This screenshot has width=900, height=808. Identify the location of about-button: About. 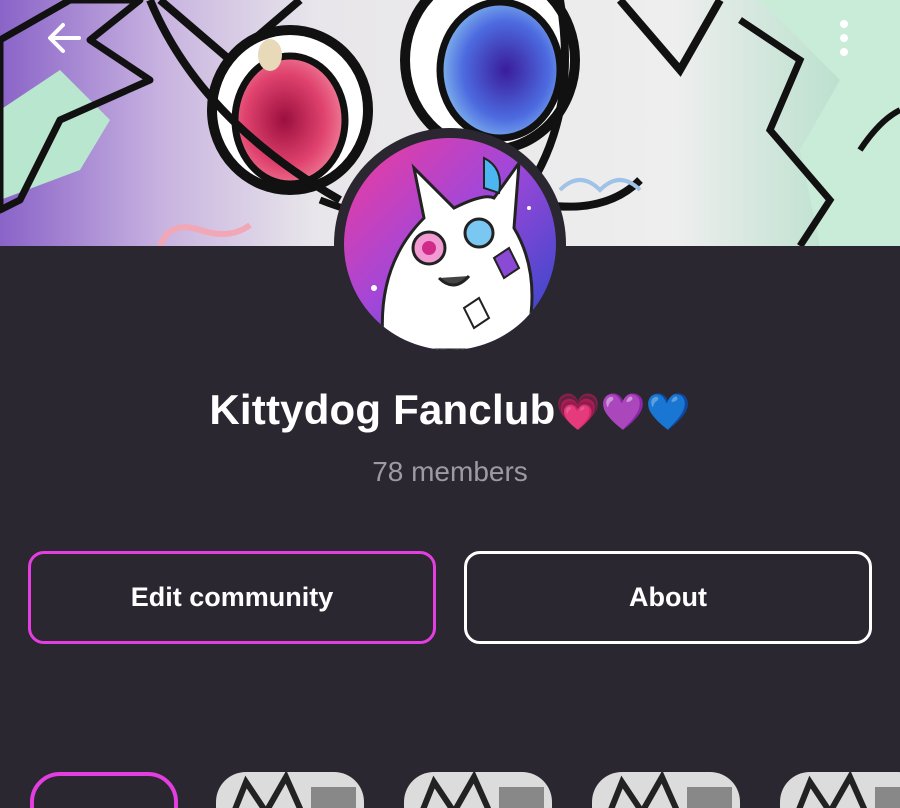
(668, 597).